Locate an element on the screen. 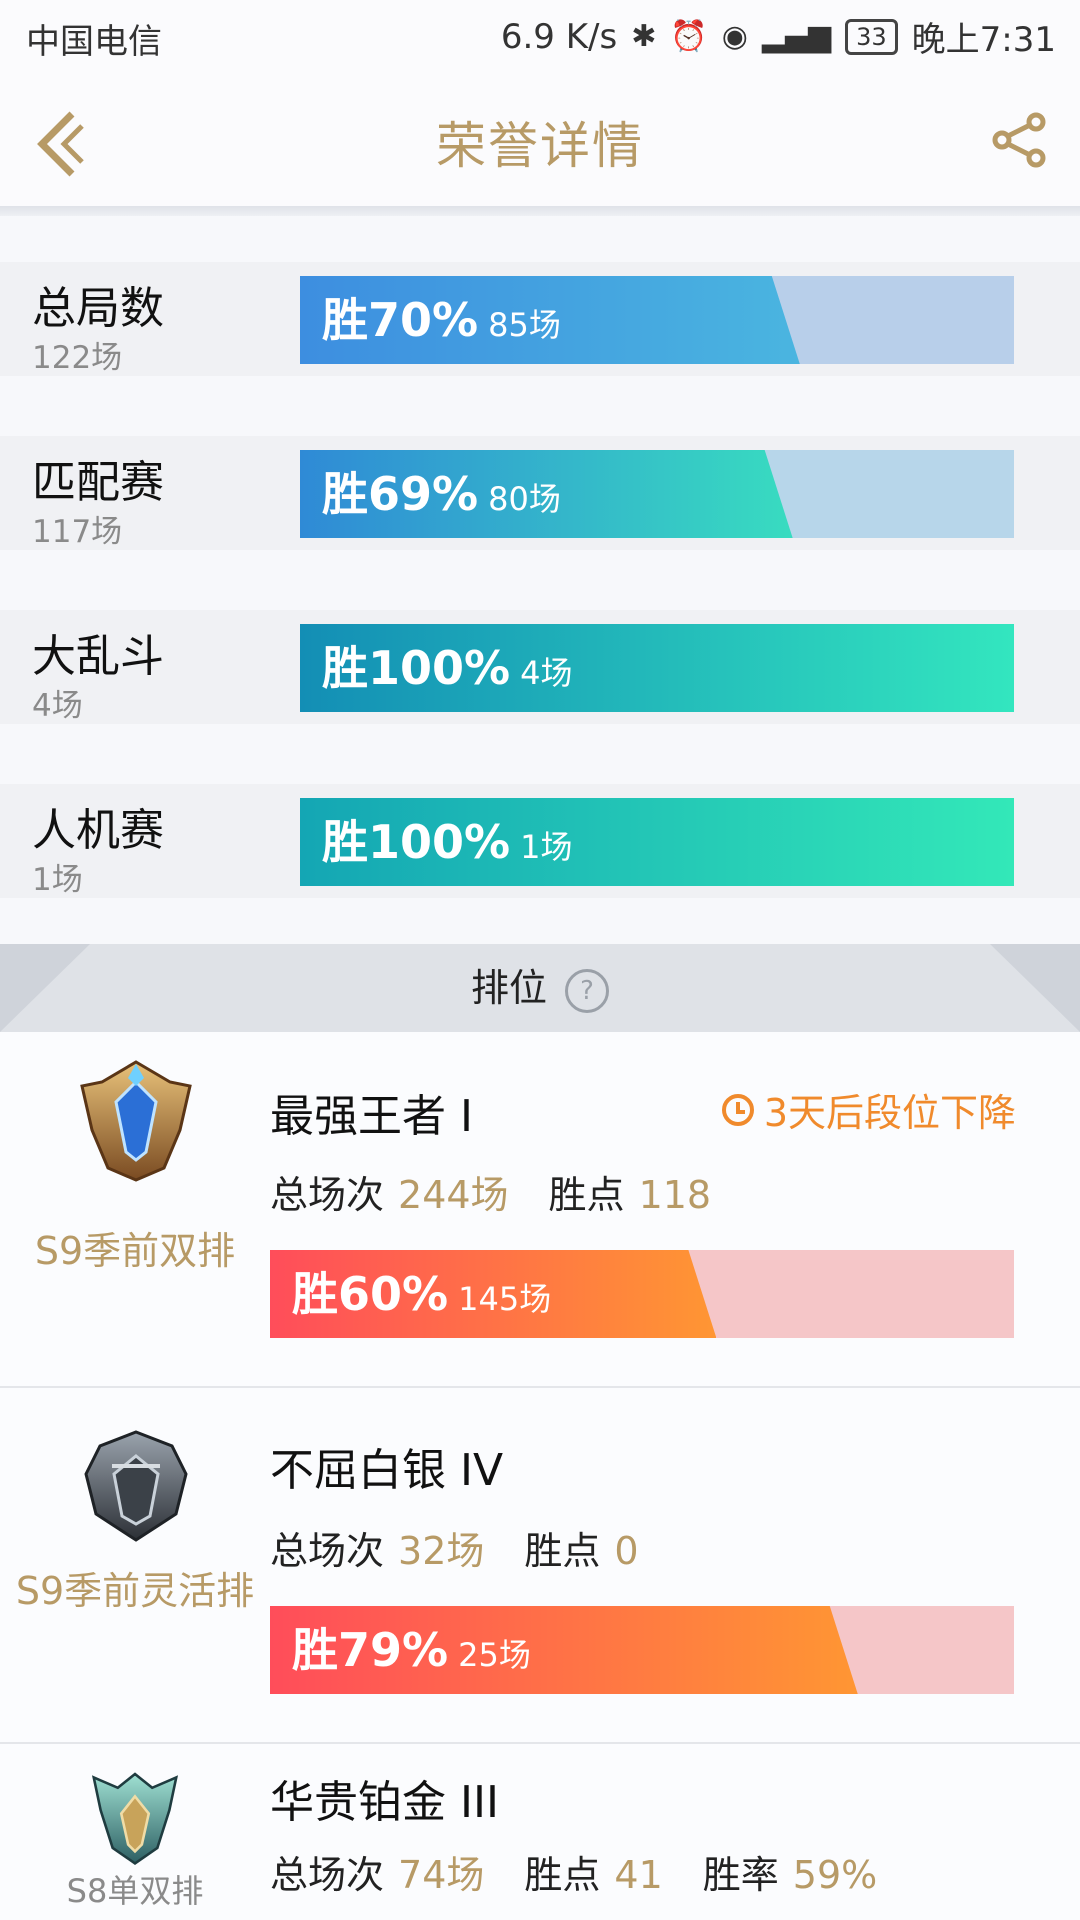  status-bar: 中国电信 6.9 K/s ✱ ⏰ ◉ ▂▄▆ 33 晚上7:31 is located at coordinates (540, 38).